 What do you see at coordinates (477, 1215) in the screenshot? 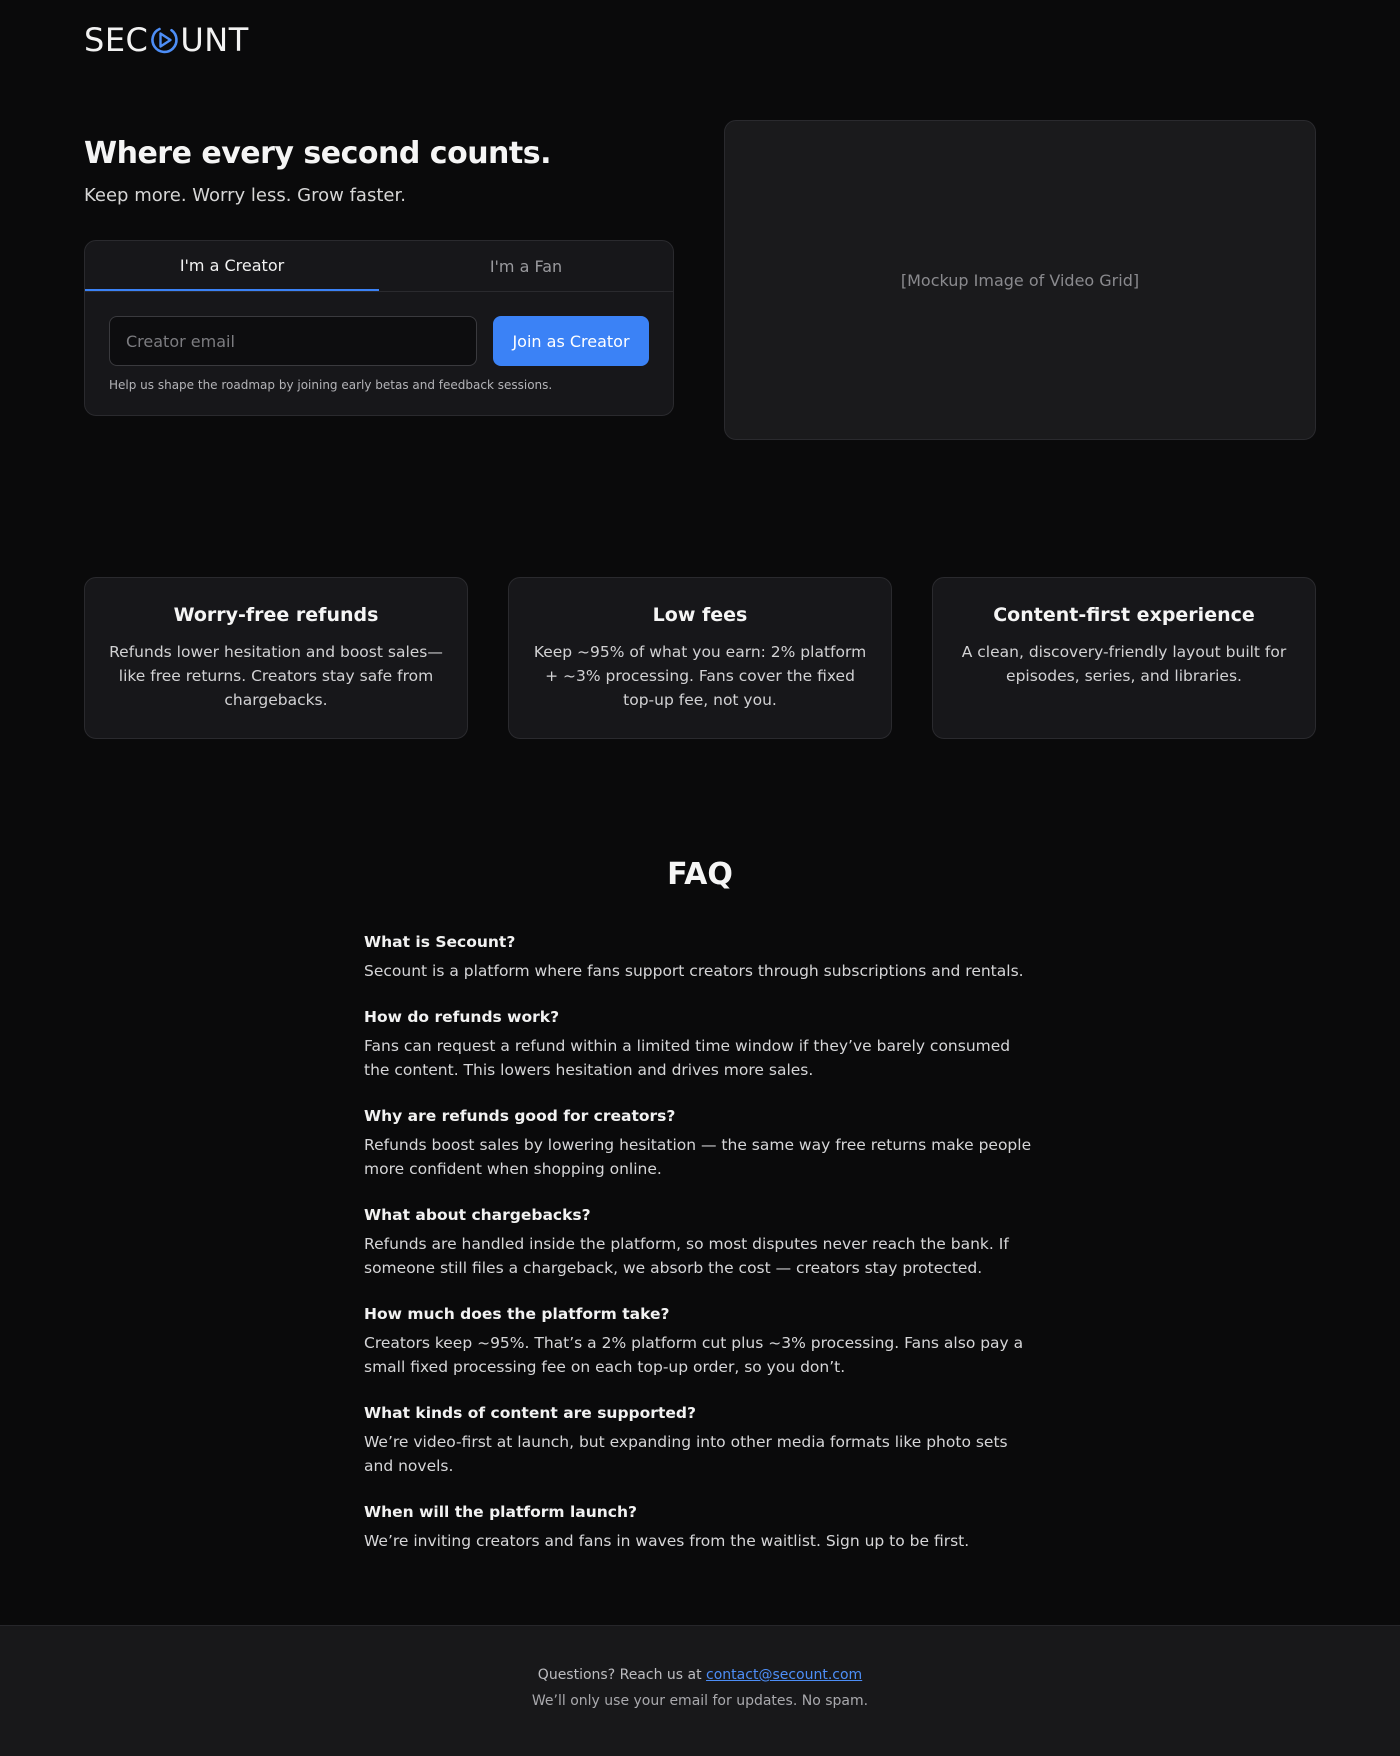
I see `faq-question: What about chargebacks?` at bounding box center [477, 1215].